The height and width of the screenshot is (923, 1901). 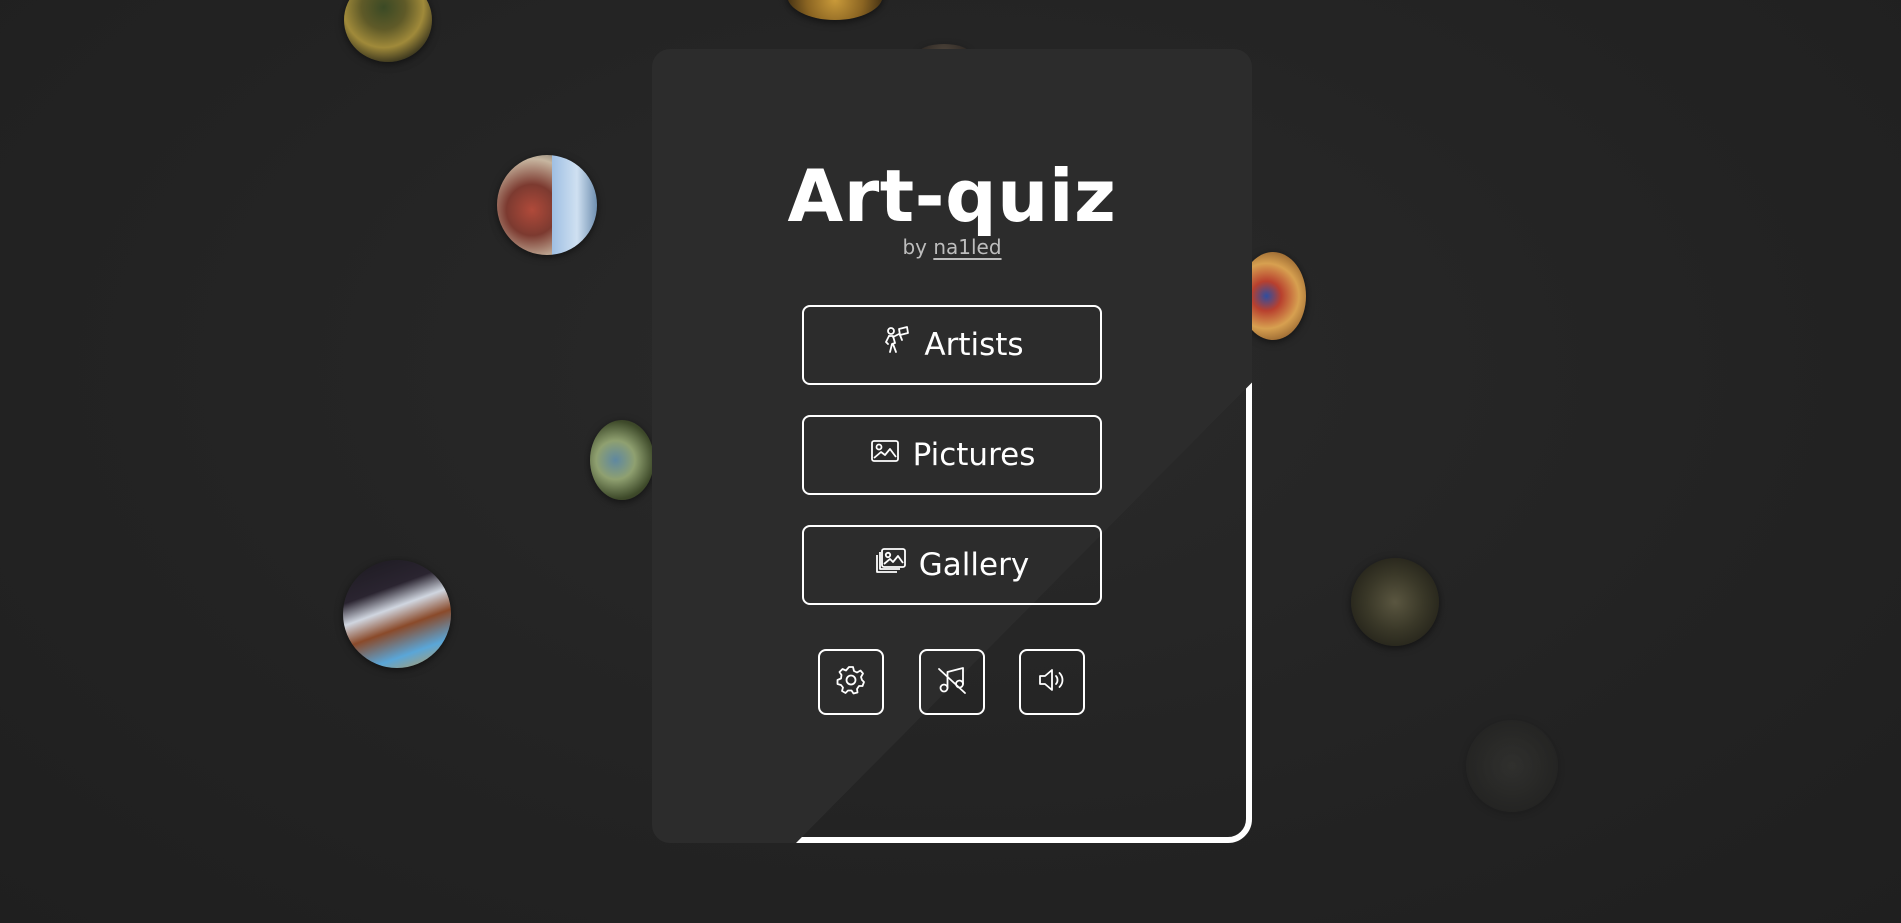 What do you see at coordinates (914, 247) in the screenshot?
I see `byline-prefix: by` at bounding box center [914, 247].